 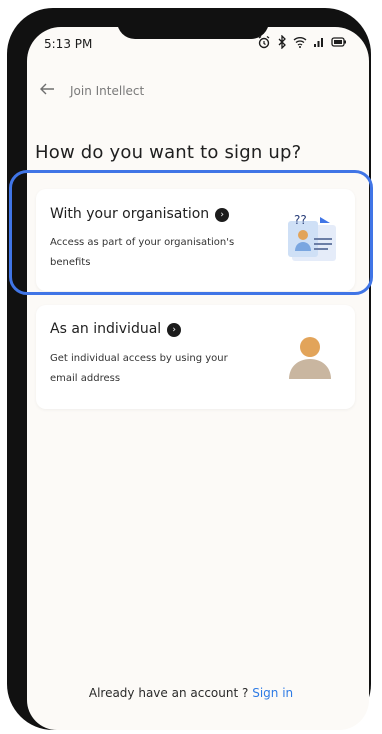 What do you see at coordinates (168, 152) in the screenshot?
I see `page-title: How do you want to sign up?` at bounding box center [168, 152].